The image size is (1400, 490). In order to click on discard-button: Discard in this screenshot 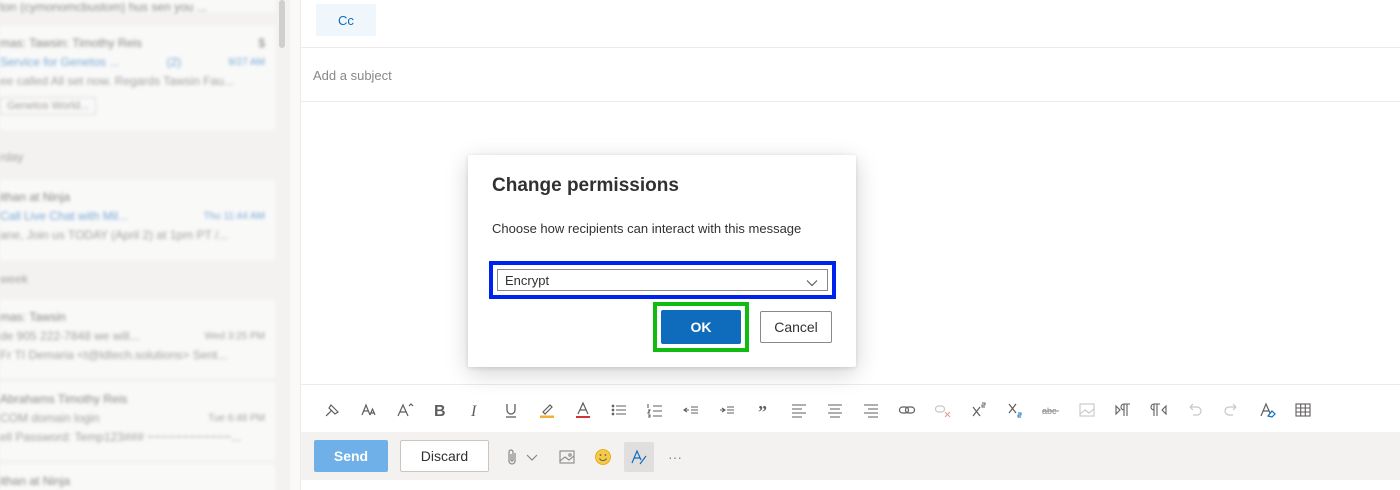, I will do `click(444, 456)`.